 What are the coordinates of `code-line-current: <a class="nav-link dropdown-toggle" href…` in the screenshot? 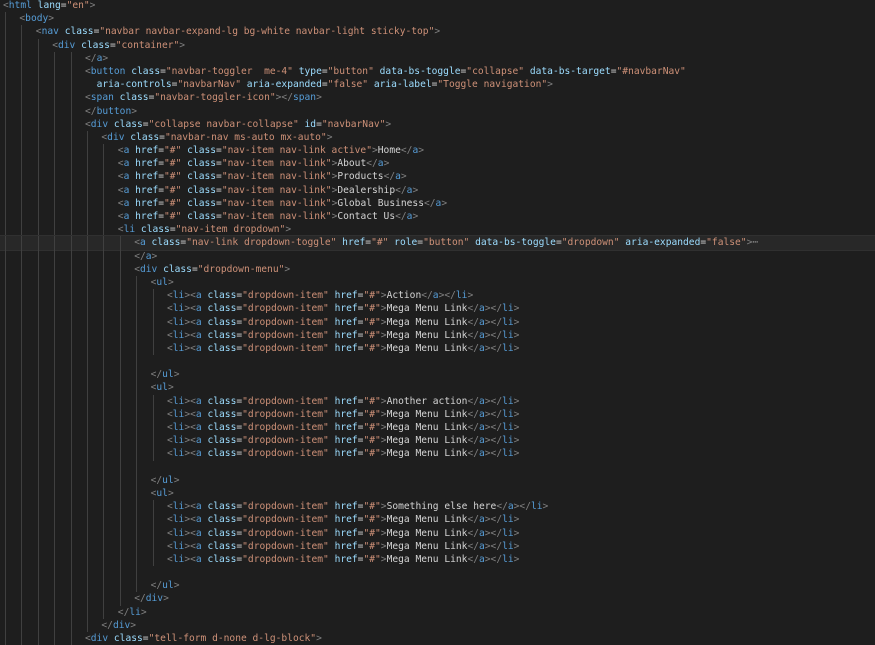 It's located at (437, 243).